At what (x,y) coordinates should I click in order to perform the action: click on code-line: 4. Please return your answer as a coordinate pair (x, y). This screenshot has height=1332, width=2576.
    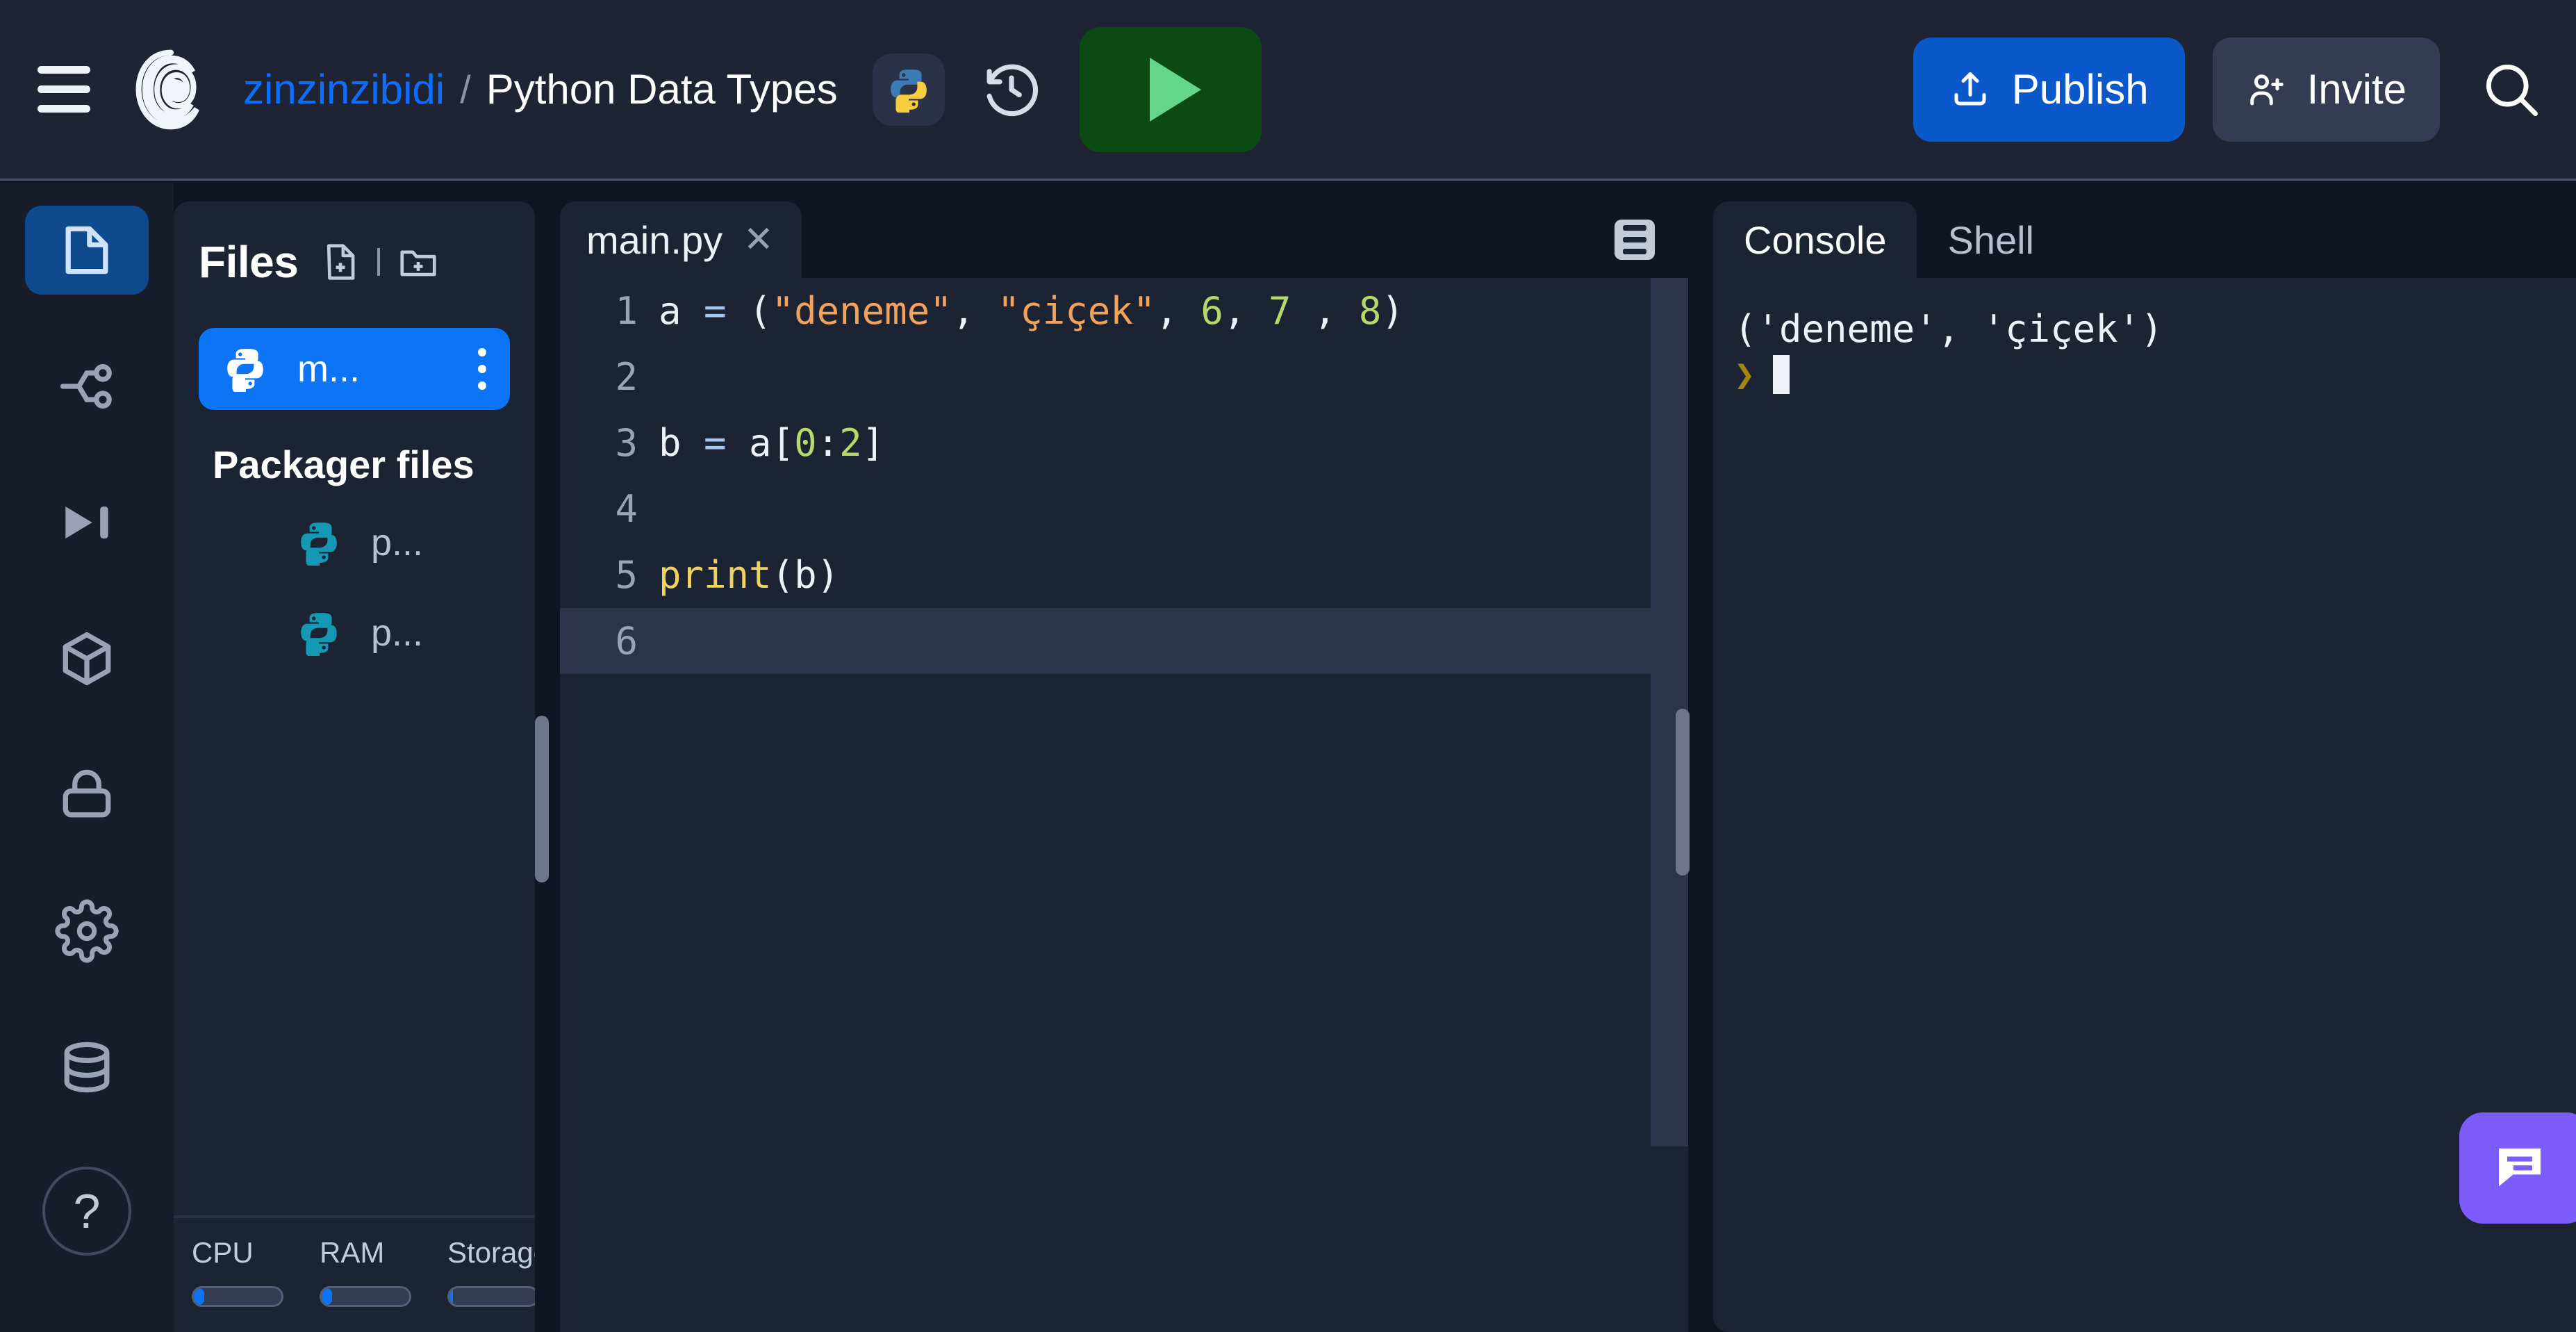
    Looking at the image, I should click on (1124, 509).